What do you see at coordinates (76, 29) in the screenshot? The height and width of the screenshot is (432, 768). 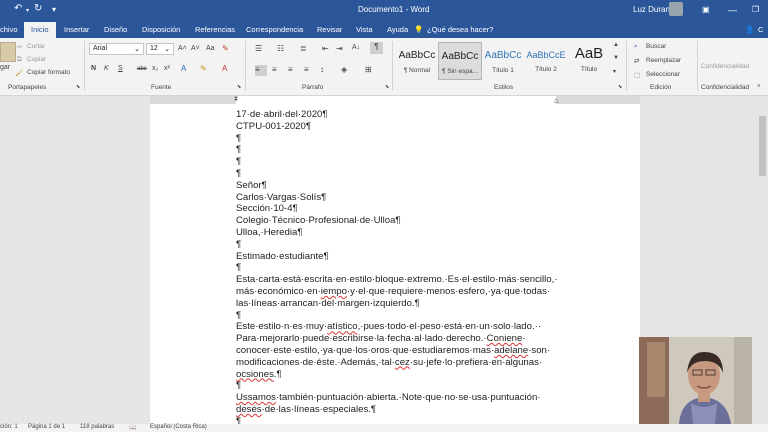 I see `tab-insertar: Insertar` at bounding box center [76, 29].